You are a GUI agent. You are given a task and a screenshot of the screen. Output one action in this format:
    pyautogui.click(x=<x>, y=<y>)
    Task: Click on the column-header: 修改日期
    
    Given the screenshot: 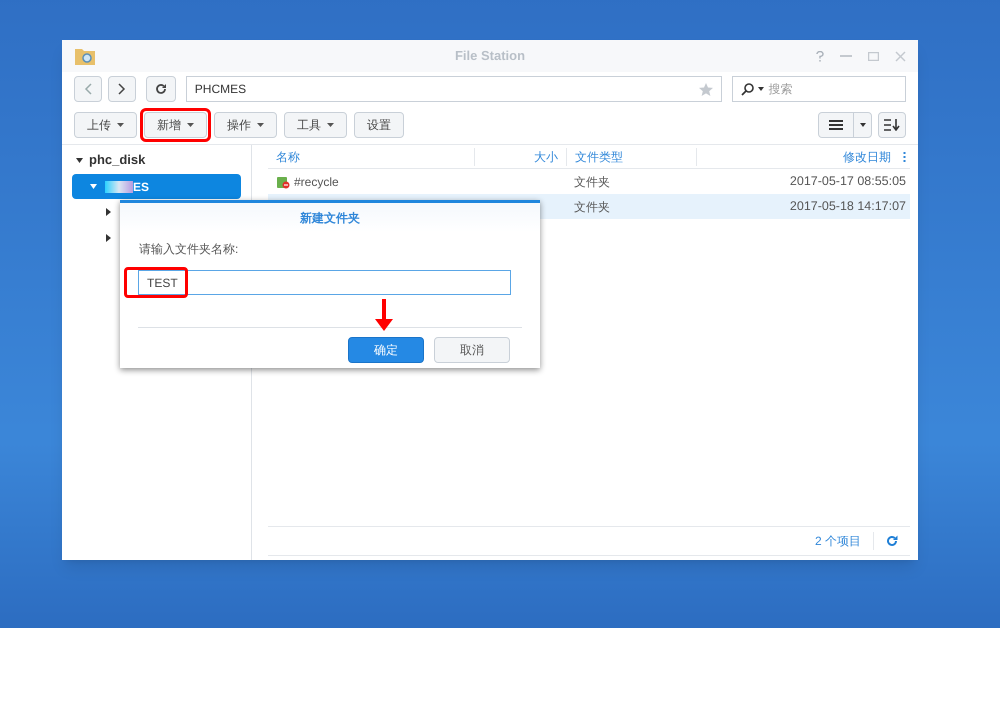 What is the action you would take?
    pyautogui.click(x=797, y=157)
    